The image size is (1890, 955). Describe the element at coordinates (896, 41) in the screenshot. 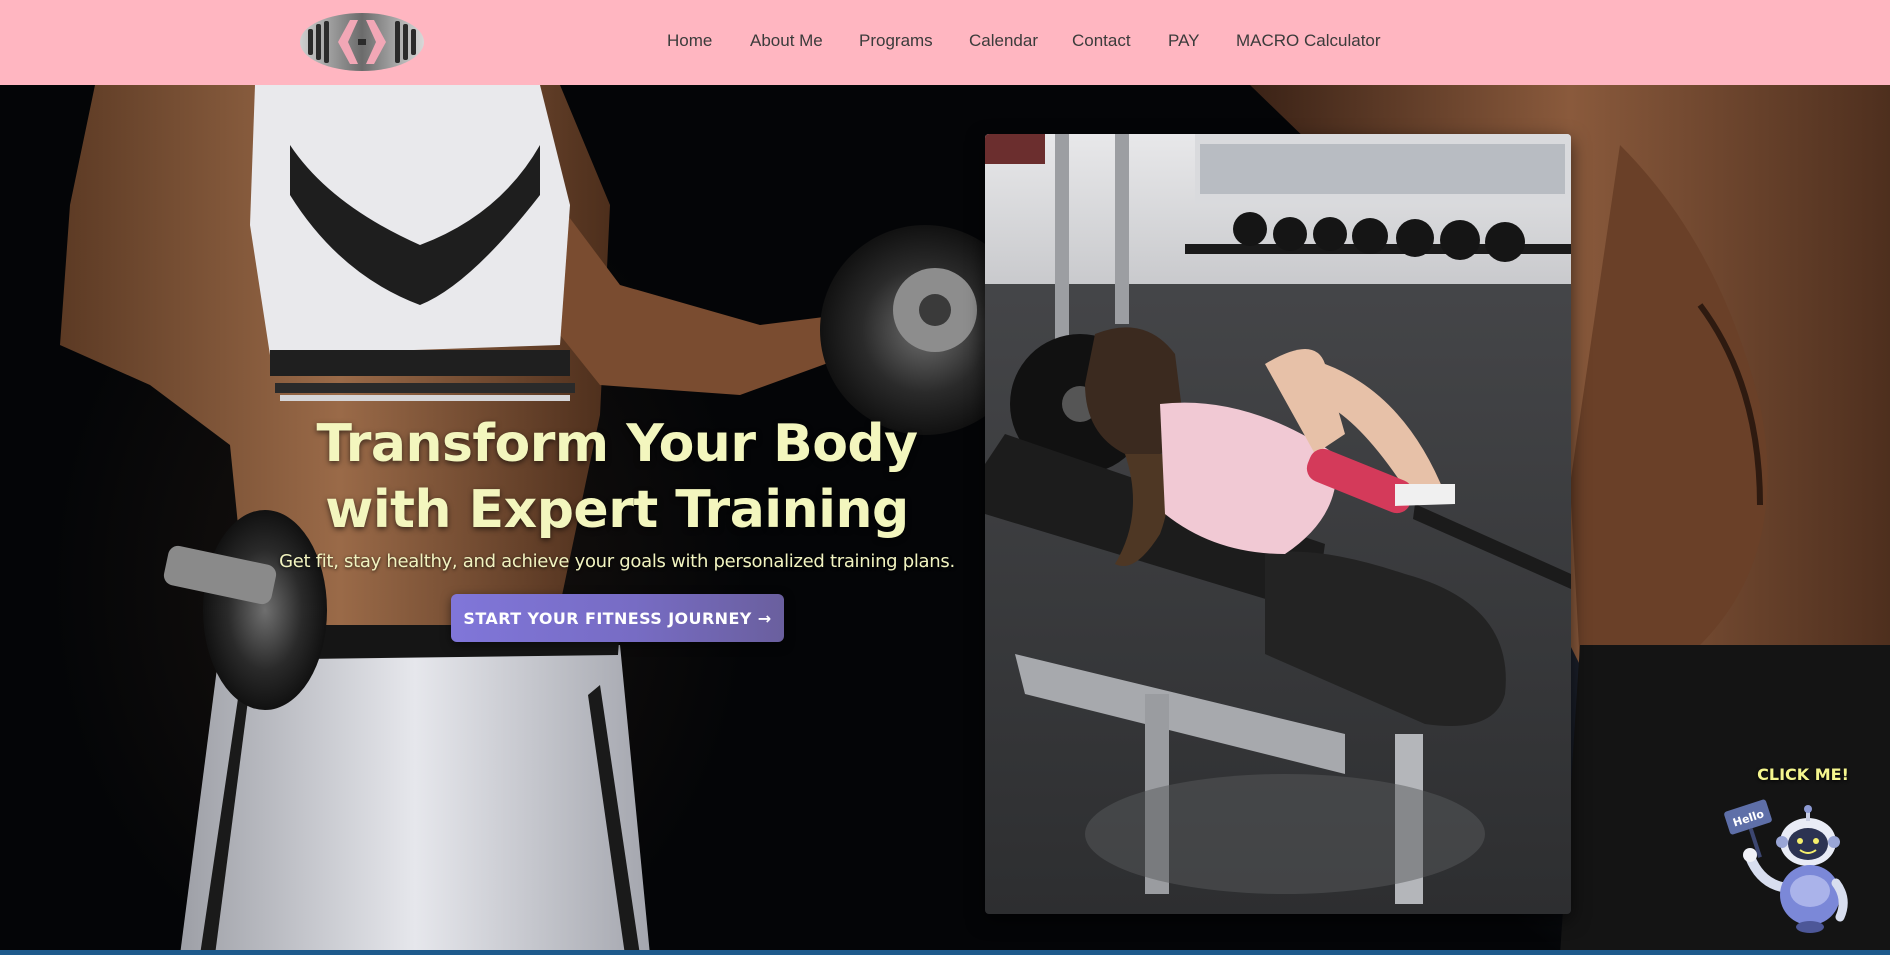

I see `nav-link-programs: Programs` at that location.